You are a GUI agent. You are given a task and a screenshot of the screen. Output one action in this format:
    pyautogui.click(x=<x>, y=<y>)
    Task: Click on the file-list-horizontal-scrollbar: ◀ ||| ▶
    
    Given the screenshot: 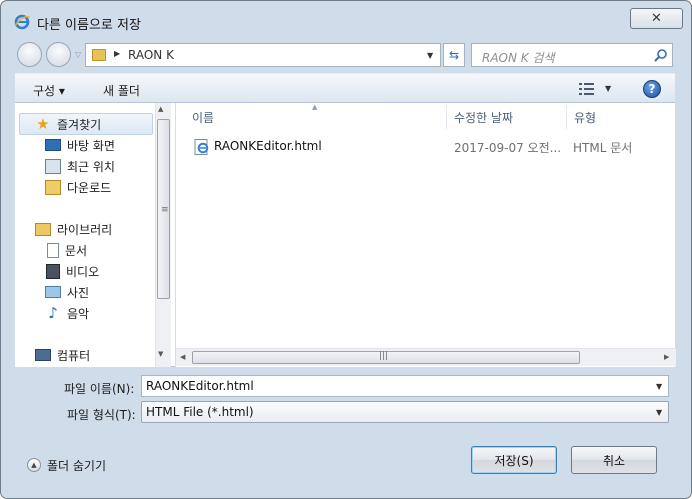 What is the action you would take?
    pyautogui.click(x=426, y=357)
    